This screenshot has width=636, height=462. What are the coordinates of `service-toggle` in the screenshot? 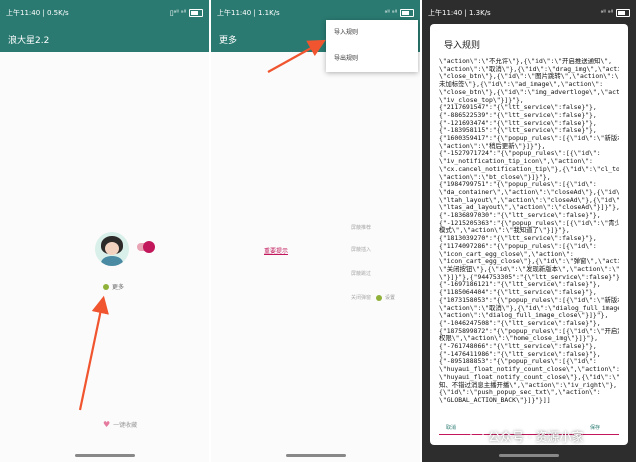 It's located at (146, 247).